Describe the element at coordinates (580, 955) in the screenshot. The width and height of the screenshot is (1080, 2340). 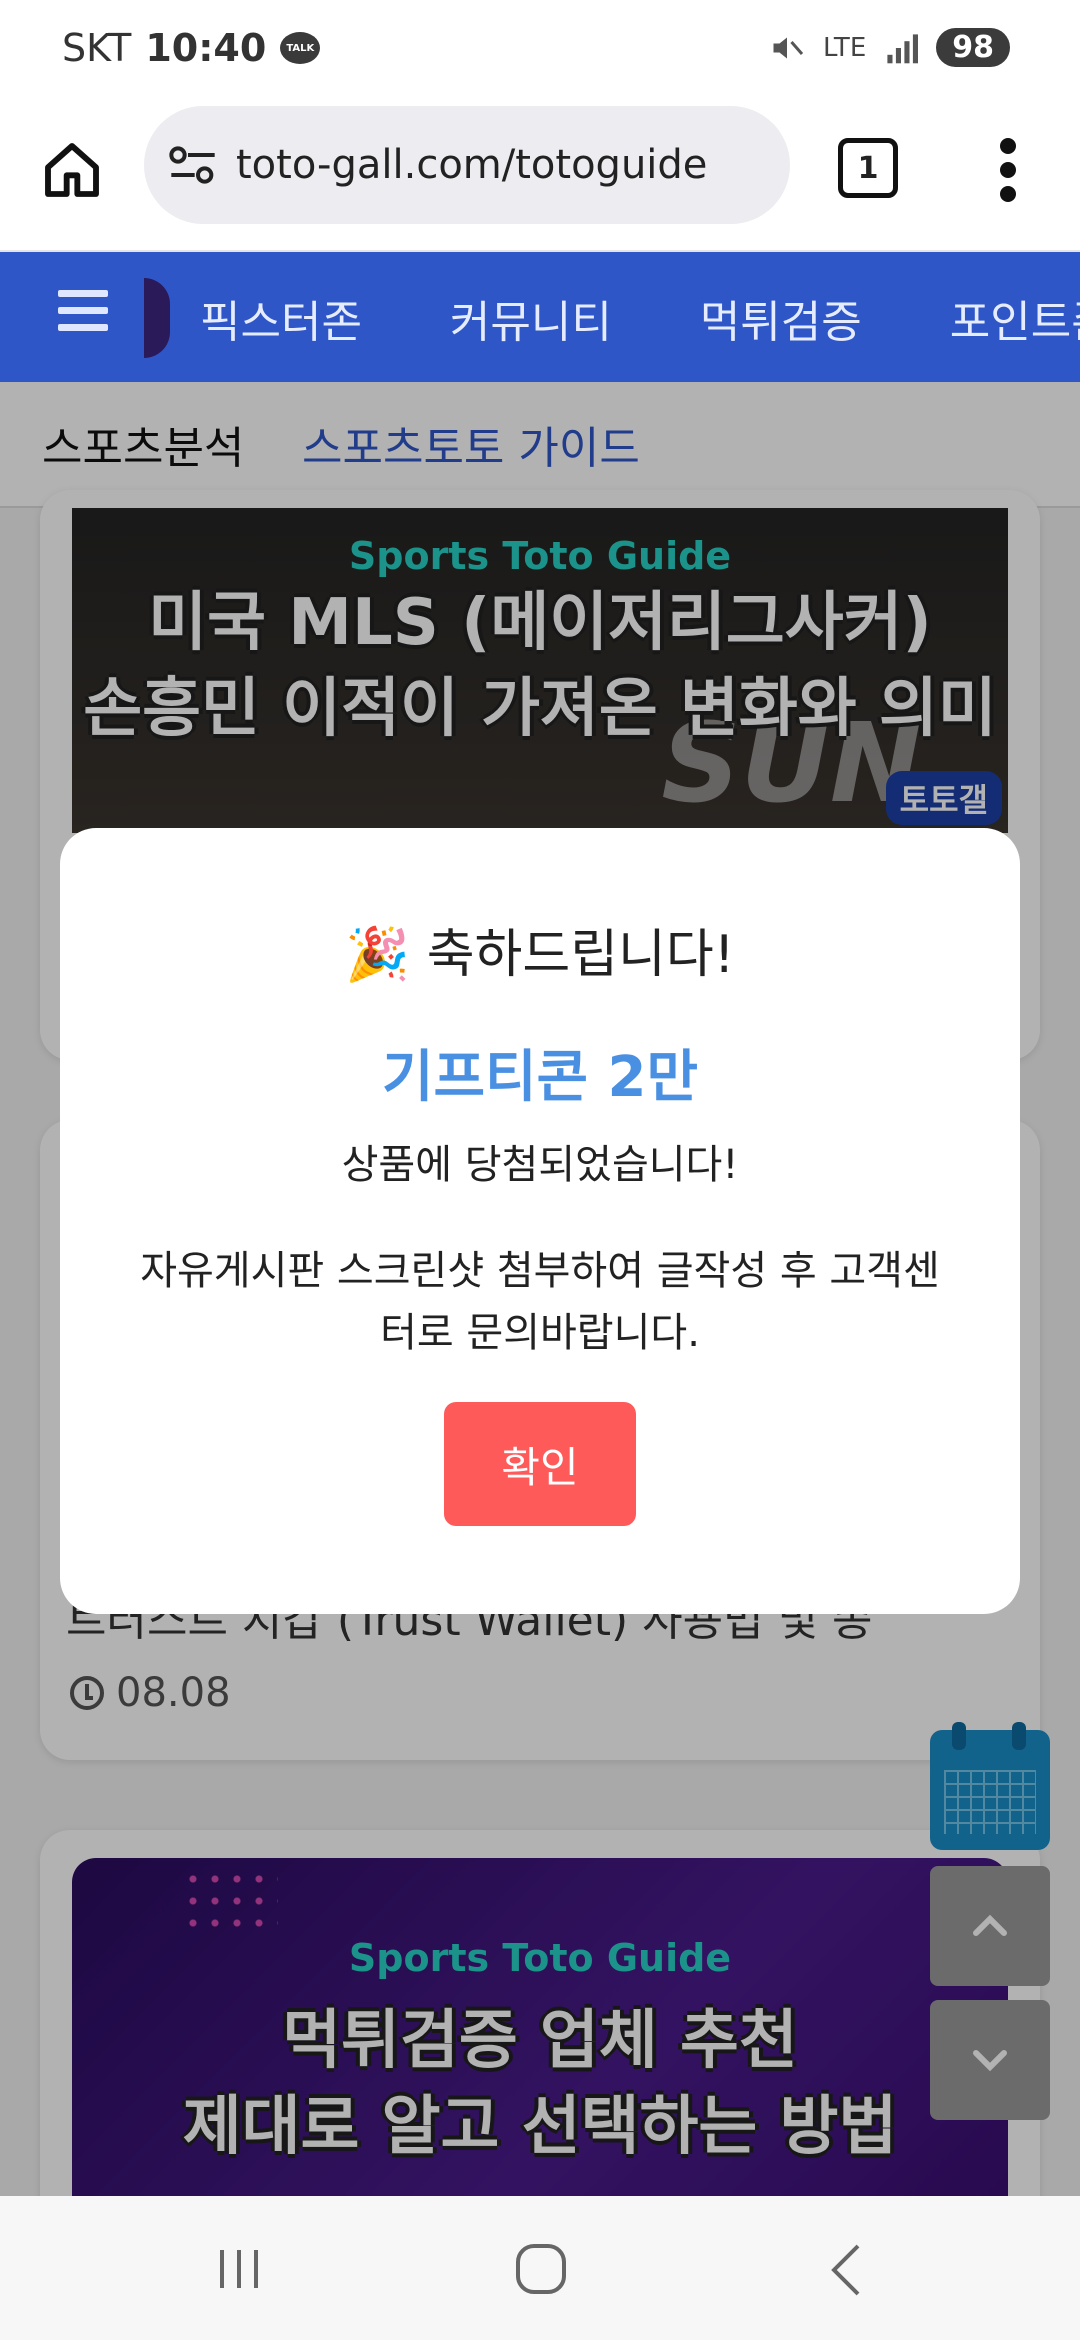
I see `dialog-title-text: 축하드립니다!` at that location.